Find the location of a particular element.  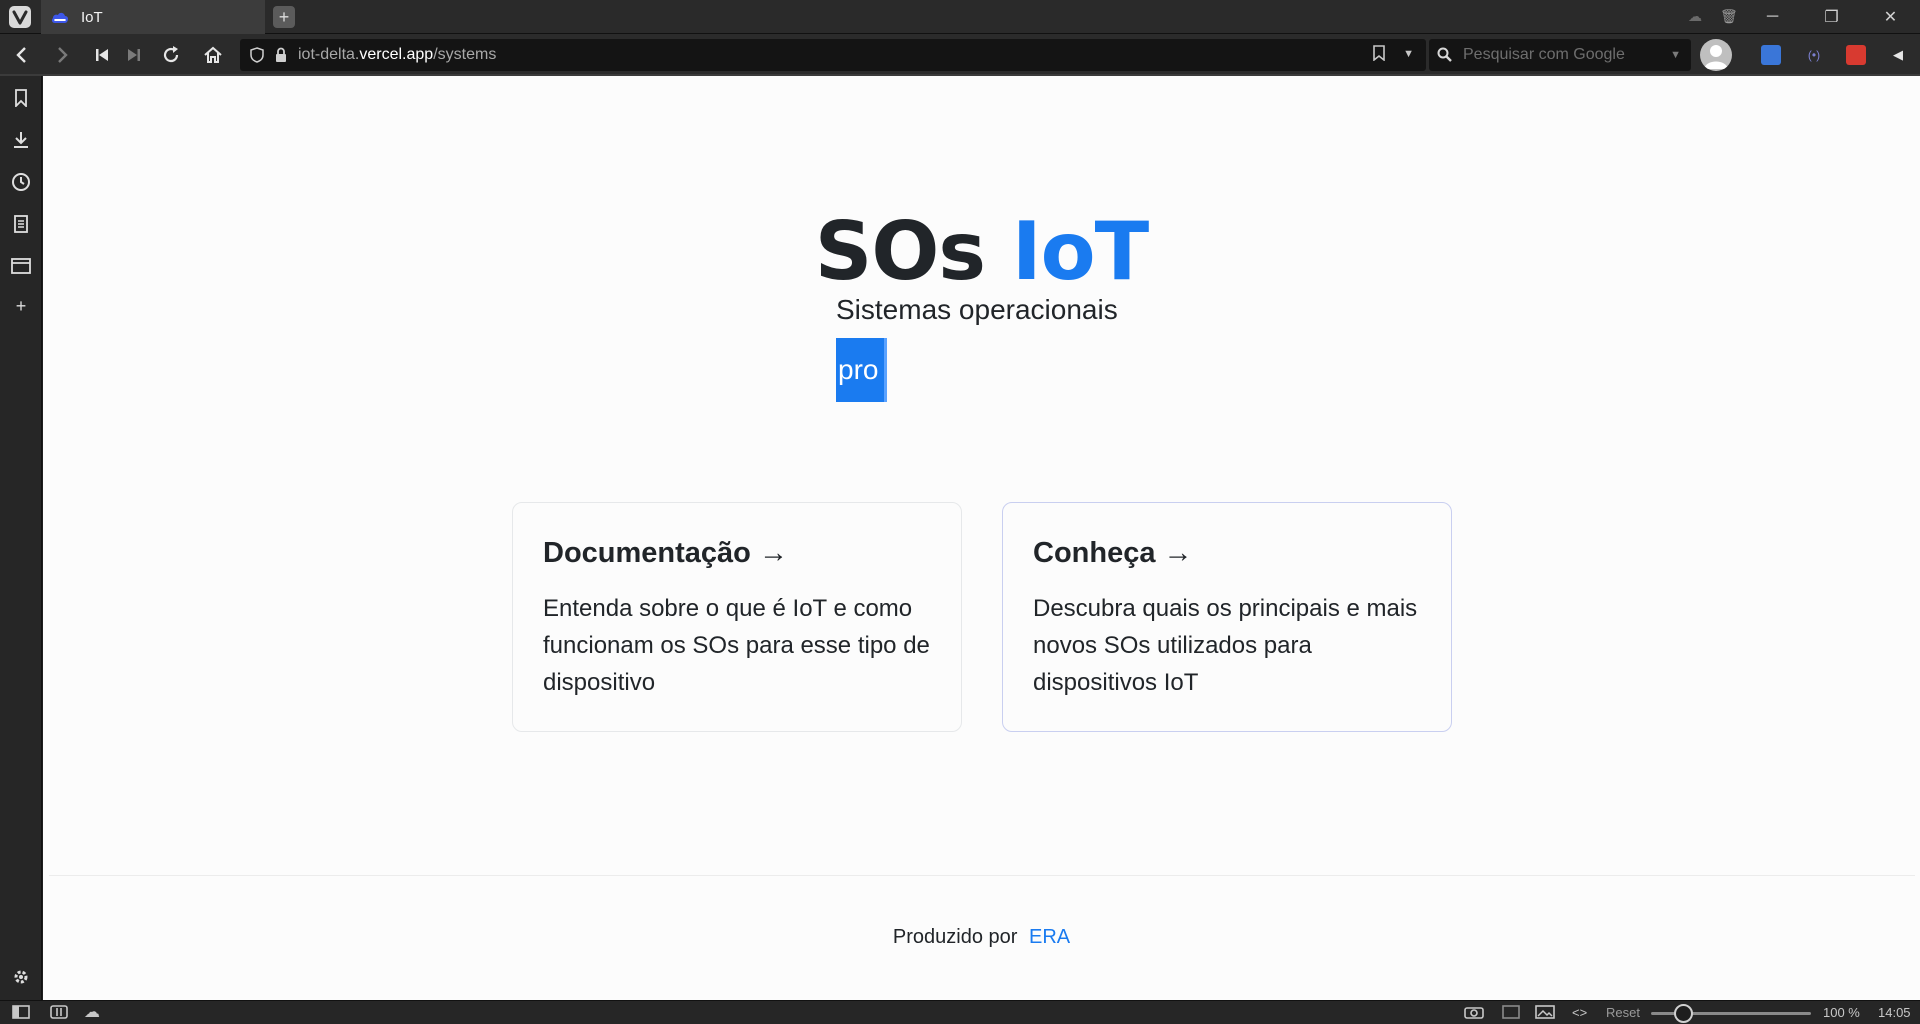

new-tab-button: + is located at coordinates (284, 17).